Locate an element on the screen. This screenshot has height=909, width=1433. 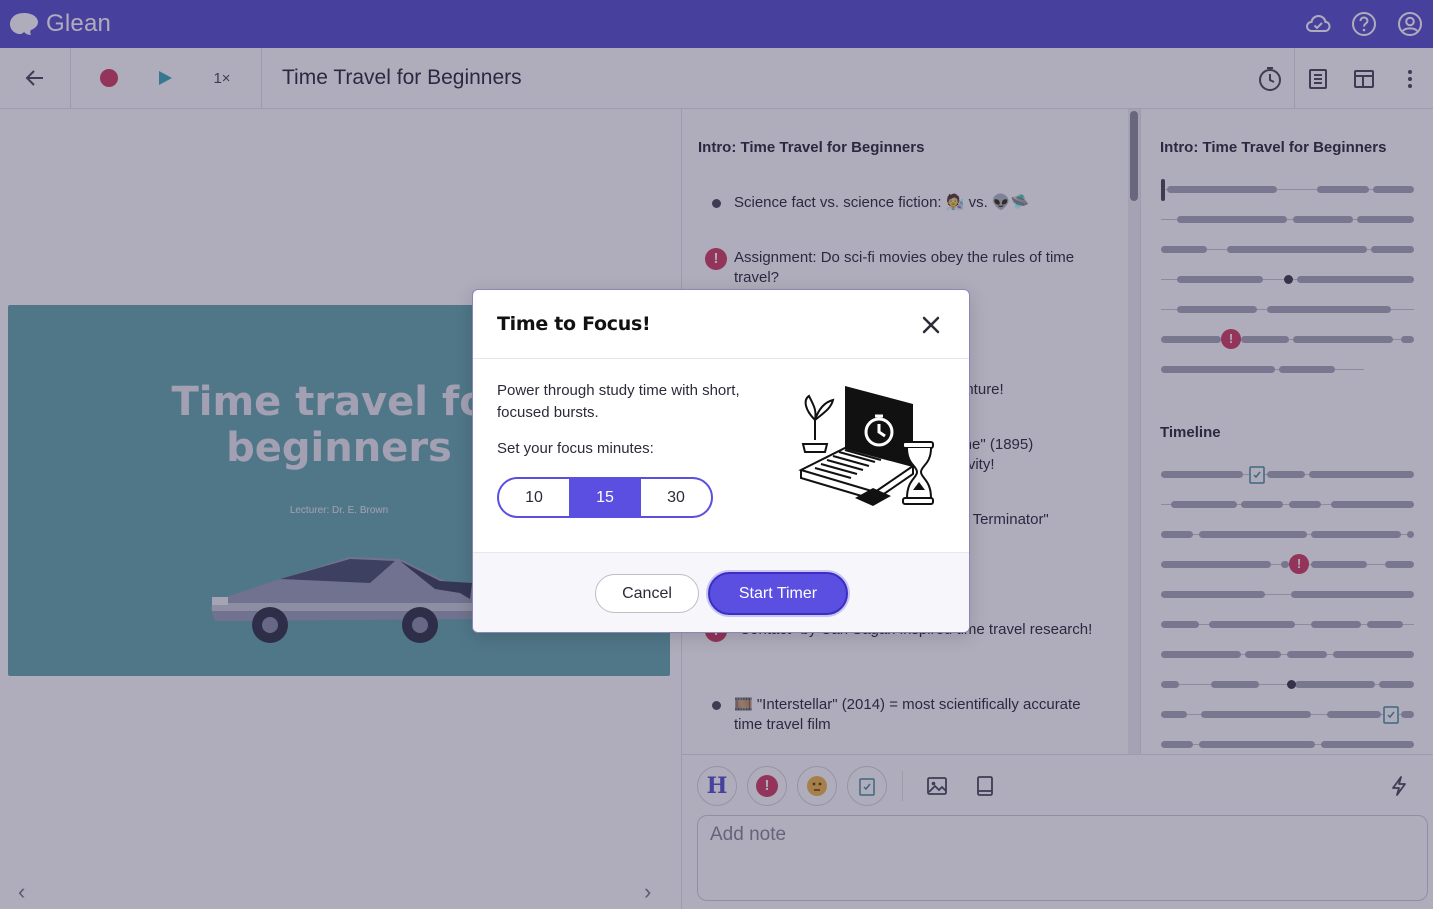
cancel-button: Cancel is located at coordinates (647, 593).